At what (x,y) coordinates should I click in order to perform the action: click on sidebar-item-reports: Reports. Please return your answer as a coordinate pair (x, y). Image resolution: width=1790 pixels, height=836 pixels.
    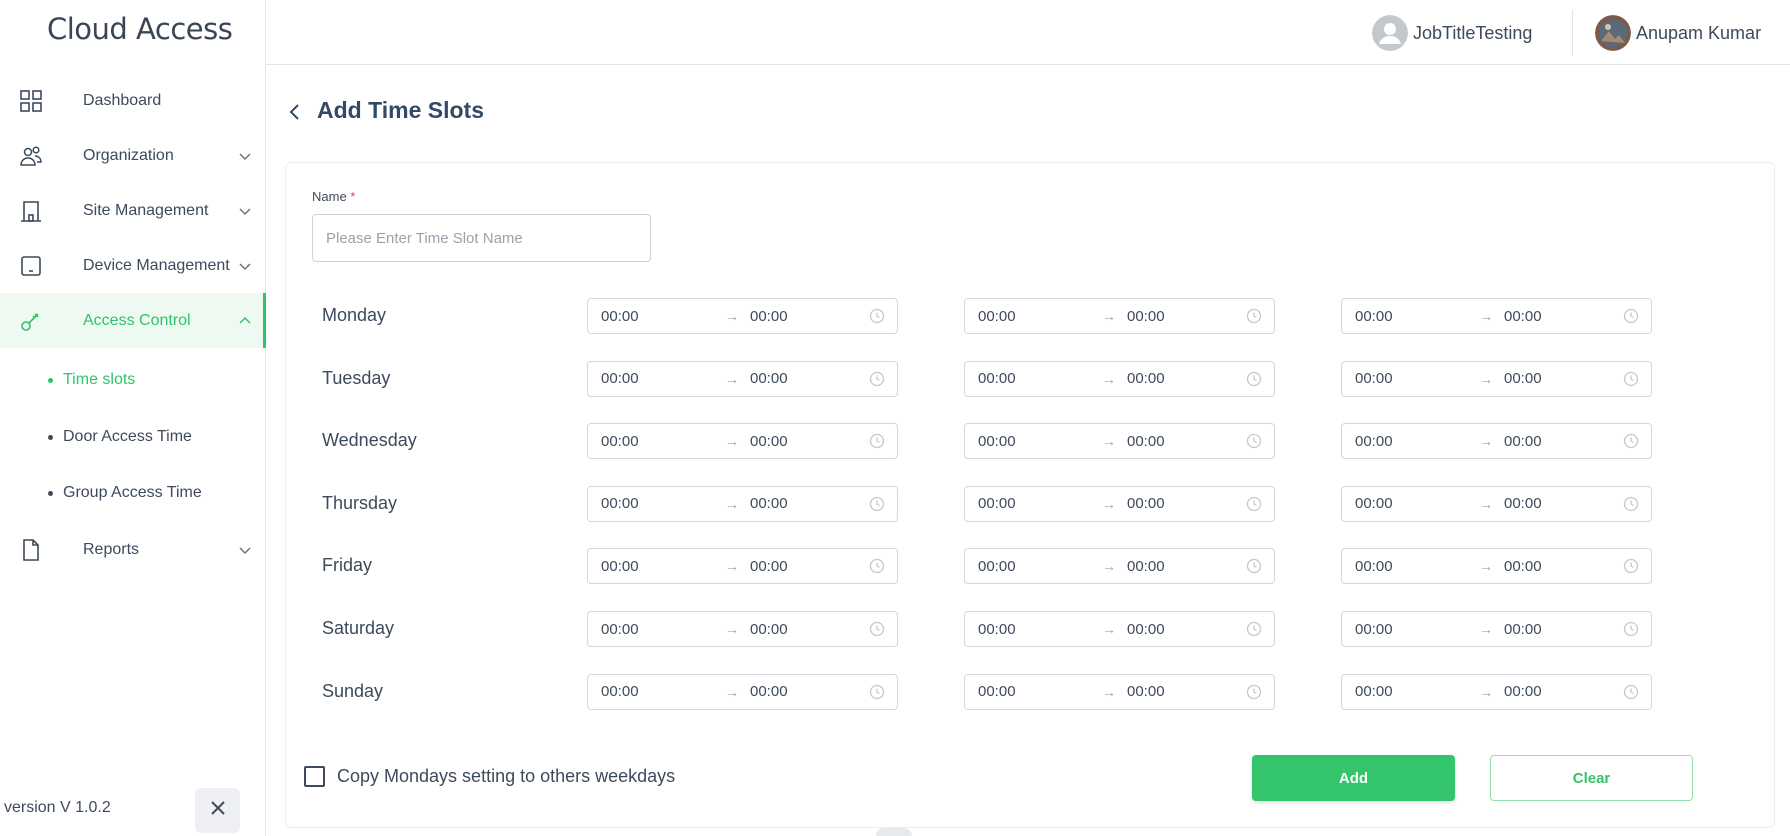
    Looking at the image, I should click on (133, 549).